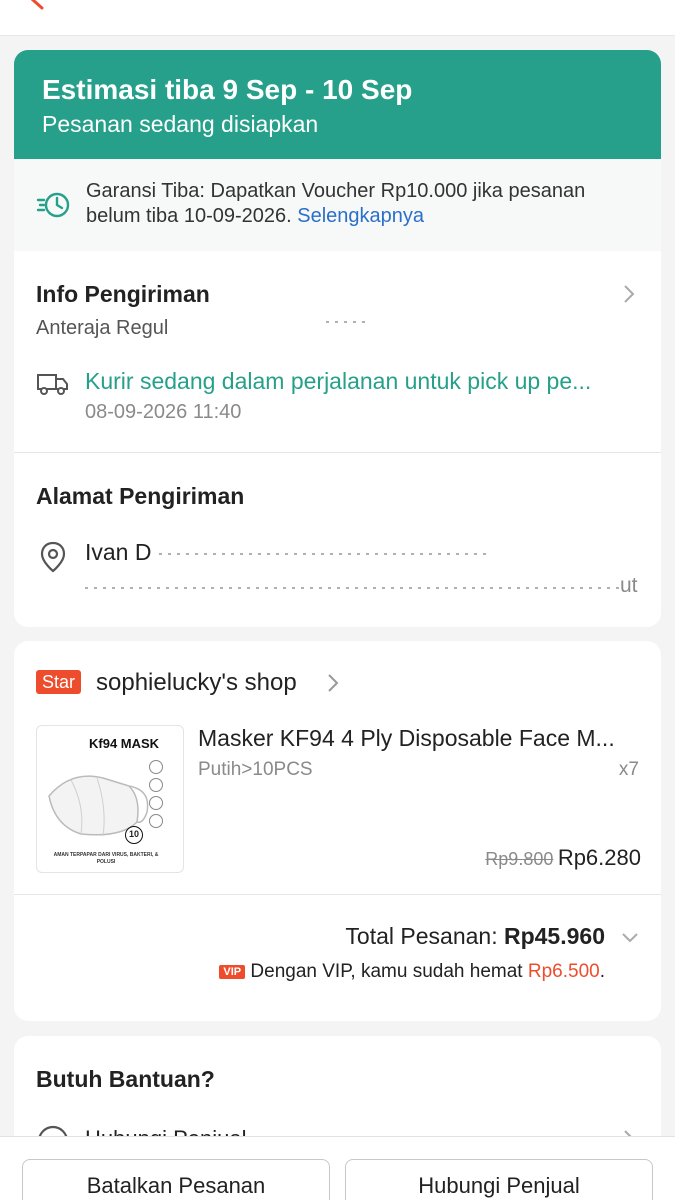 This screenshot has width=675, height=1200. I want to click on truck-icon, so click(52, 384).